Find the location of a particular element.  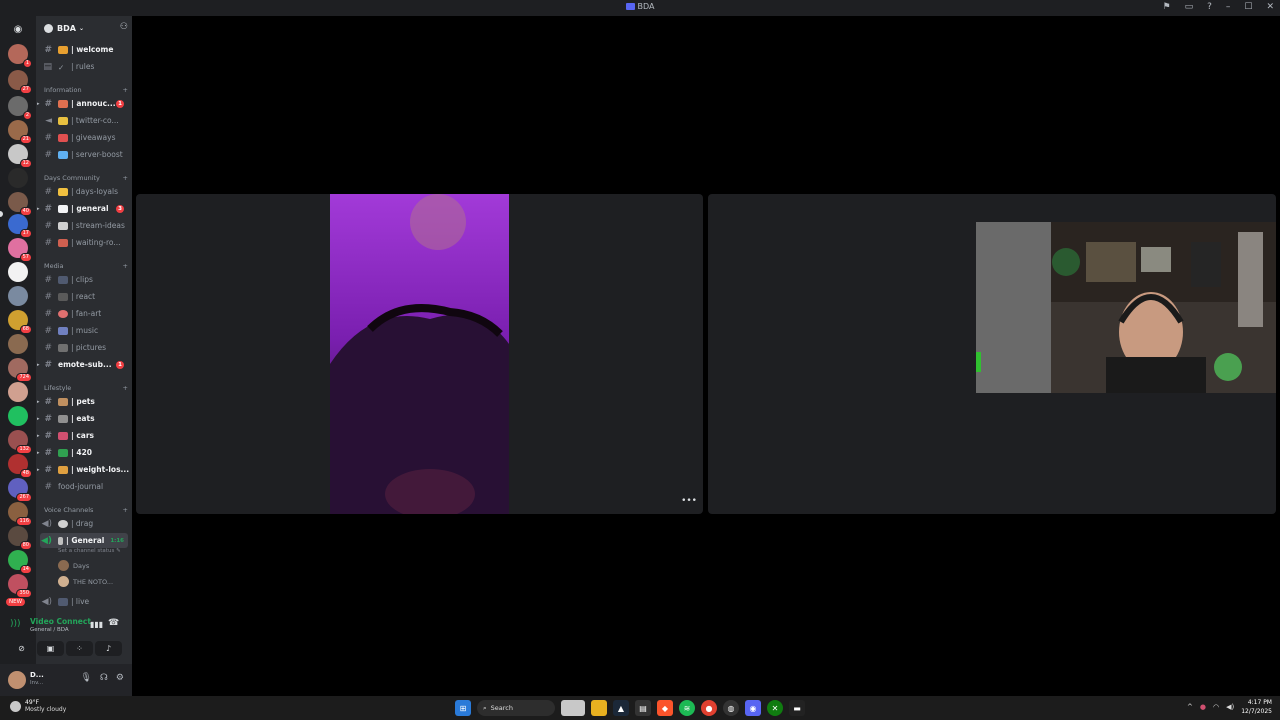

category-days-community: Days Community + is located at coordinates (86, 178).